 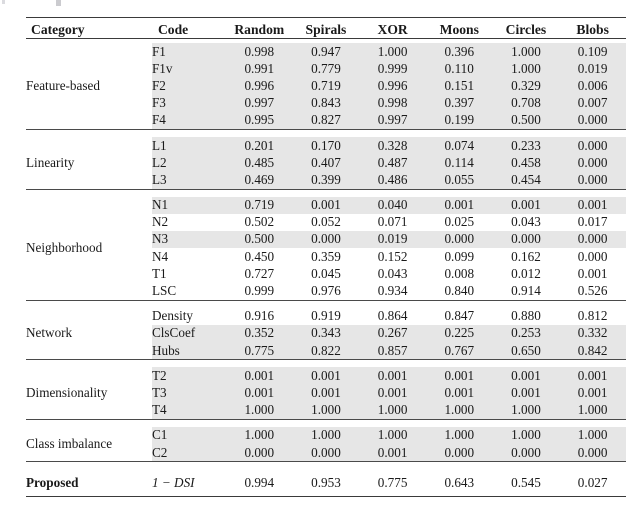 What do you see at coordinates (459, 256) in the screenshot?
I see `metric-value: 0.099` at bounding box center [459, 256].